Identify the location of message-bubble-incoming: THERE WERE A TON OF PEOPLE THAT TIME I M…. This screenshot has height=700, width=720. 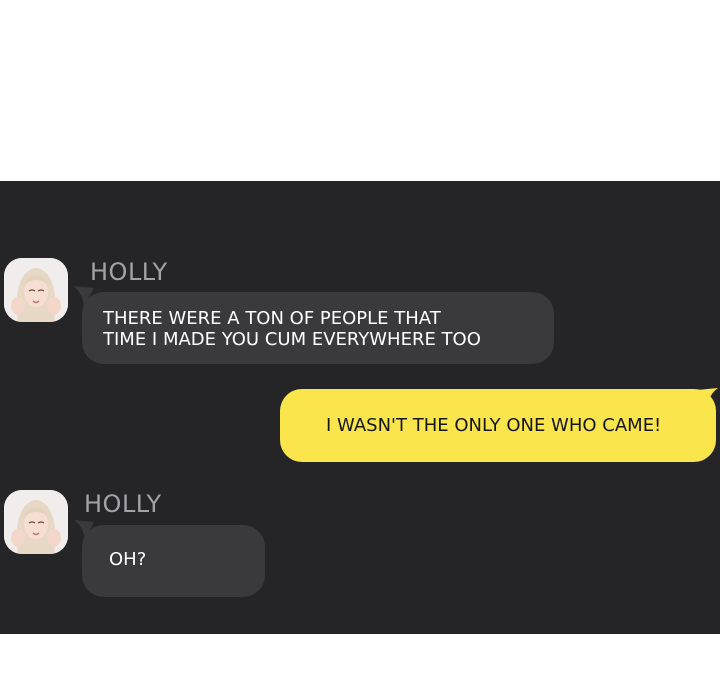
(318, 328).